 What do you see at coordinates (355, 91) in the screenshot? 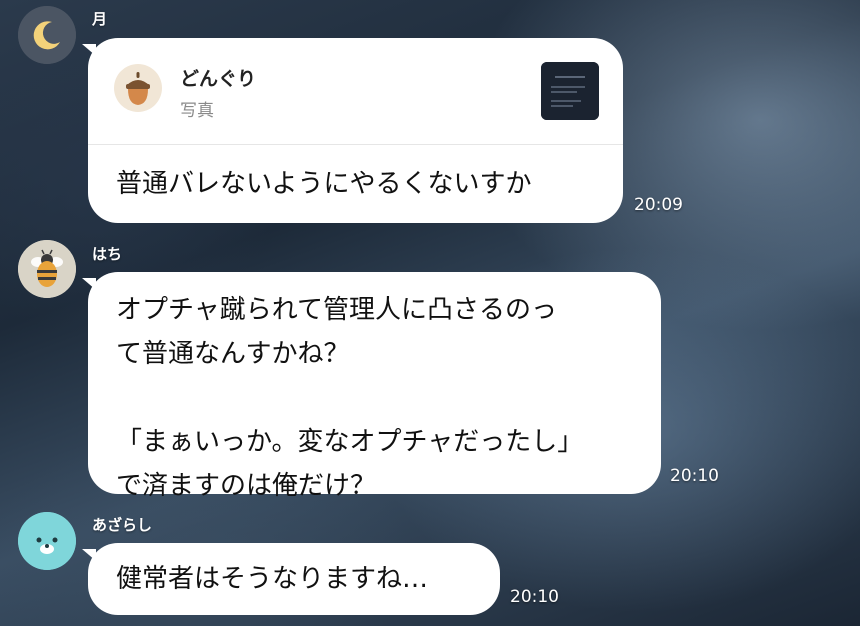
I see `reply-preview: どんぐり 写真` at bounding box center [355, 91].